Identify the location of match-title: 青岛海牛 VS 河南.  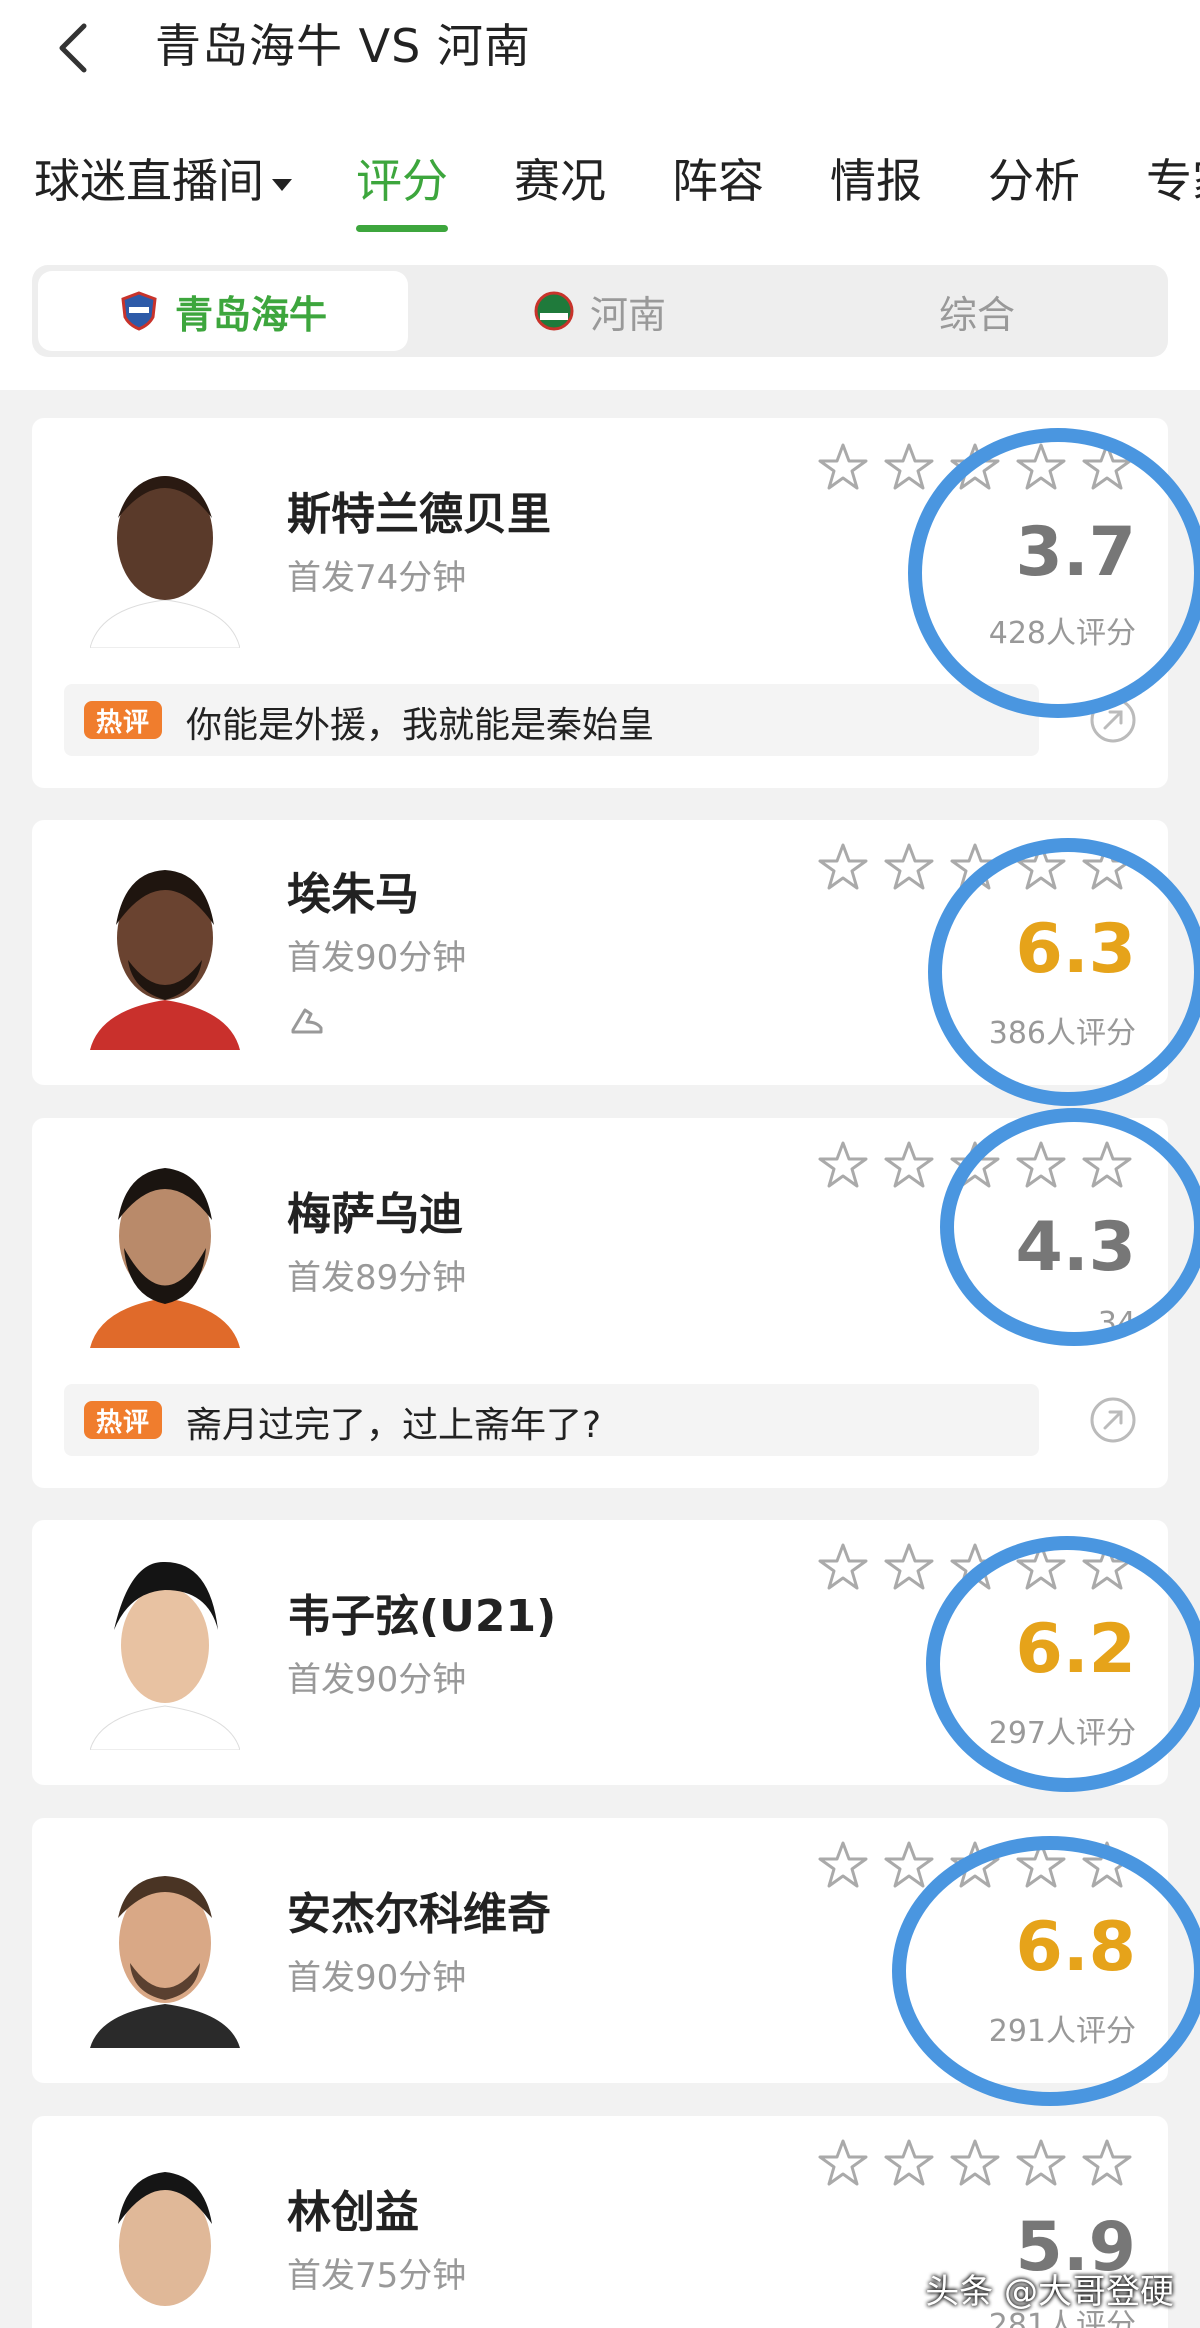
(343, 46).